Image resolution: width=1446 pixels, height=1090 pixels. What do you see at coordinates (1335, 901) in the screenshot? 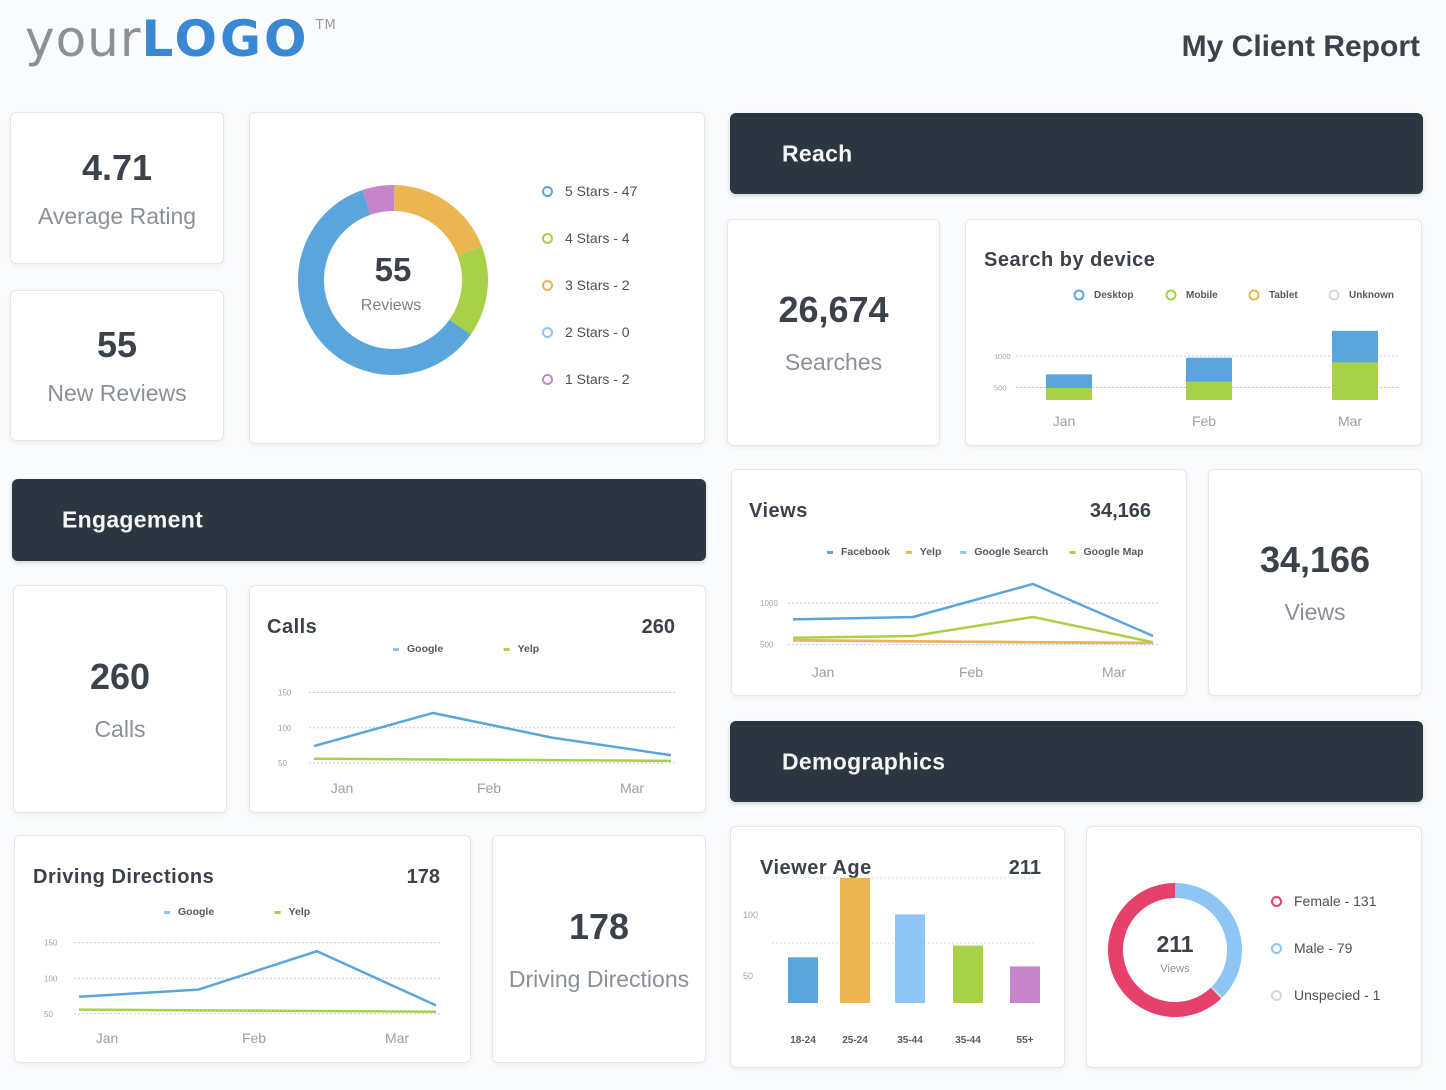
I see `legend-label: Female - 131` at bounding box center [1335, 901].